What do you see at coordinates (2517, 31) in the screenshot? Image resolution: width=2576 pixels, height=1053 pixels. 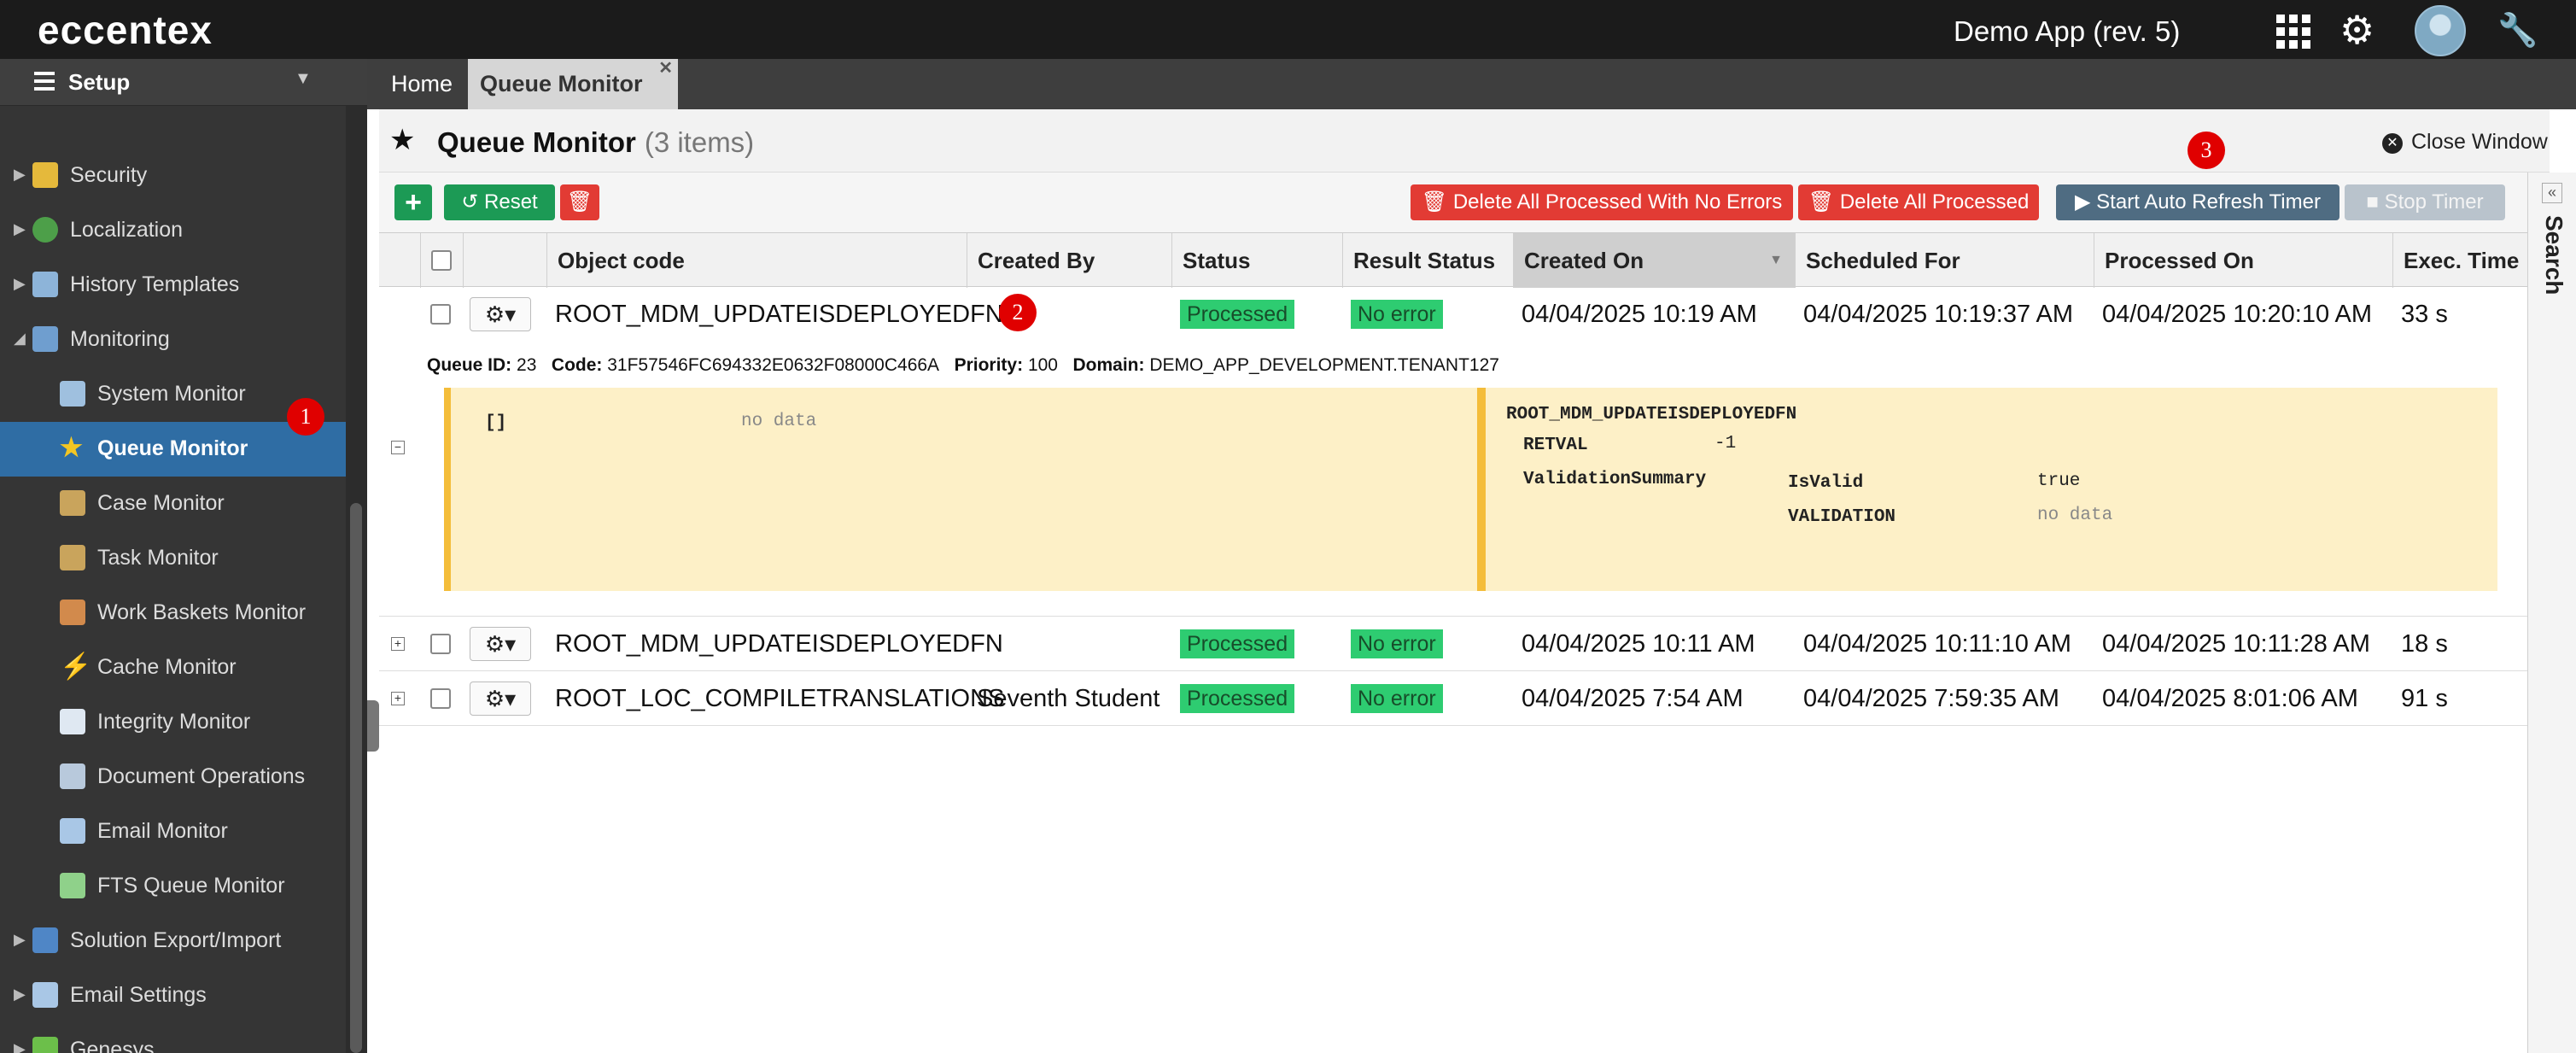 I see `wrench-icon: 🔧` at bounding box center [2517, 31].